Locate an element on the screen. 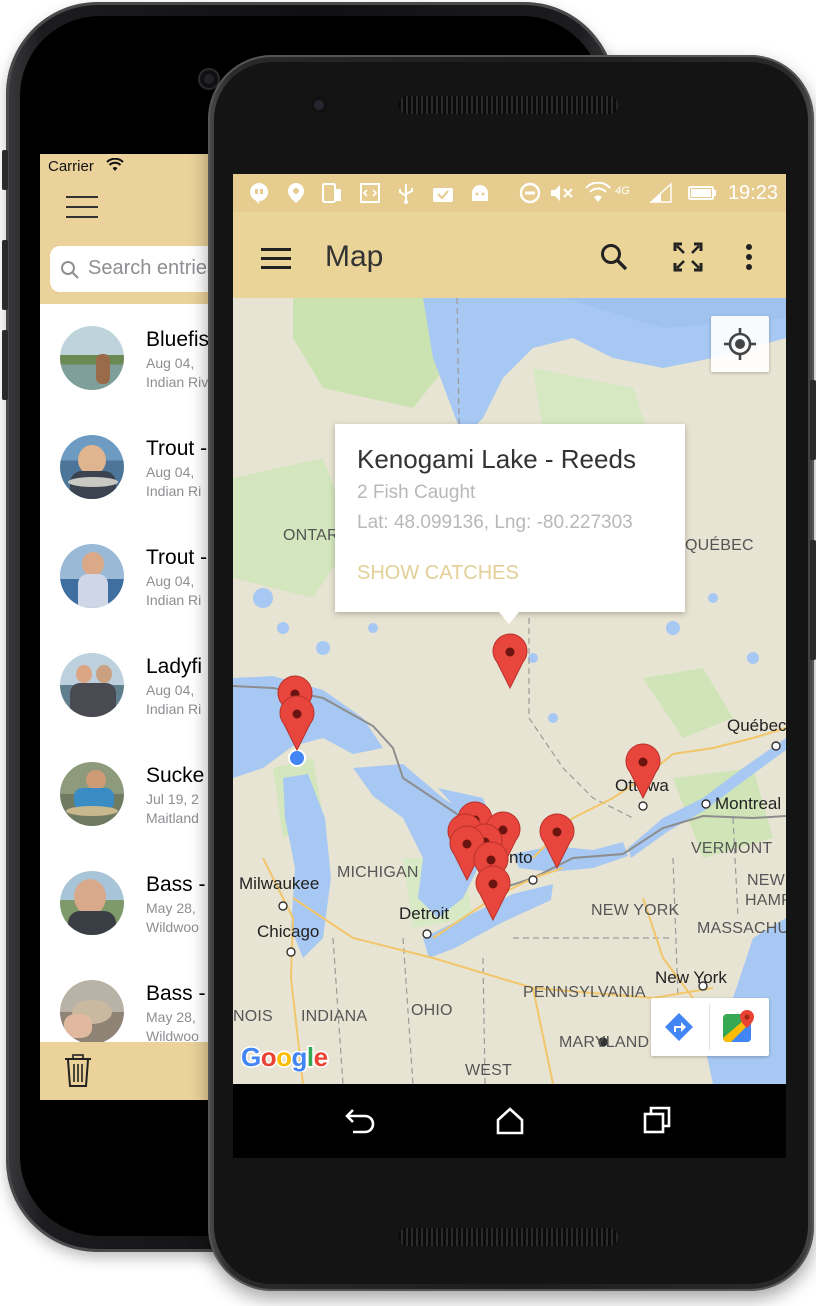  developer-icon is located at coordinates (370, 195).